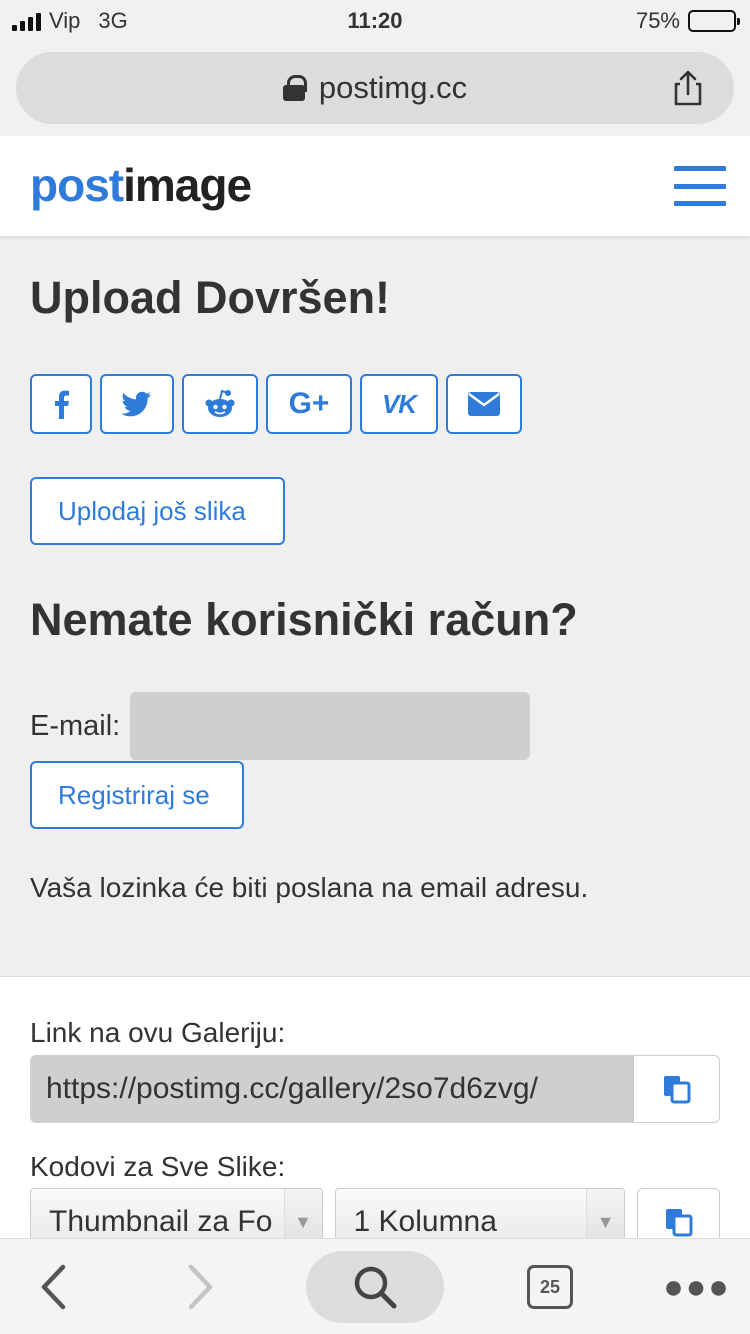 The height and width of the screenshot is (1334, 750). I want to click on battery-icon, so click(714, 21).